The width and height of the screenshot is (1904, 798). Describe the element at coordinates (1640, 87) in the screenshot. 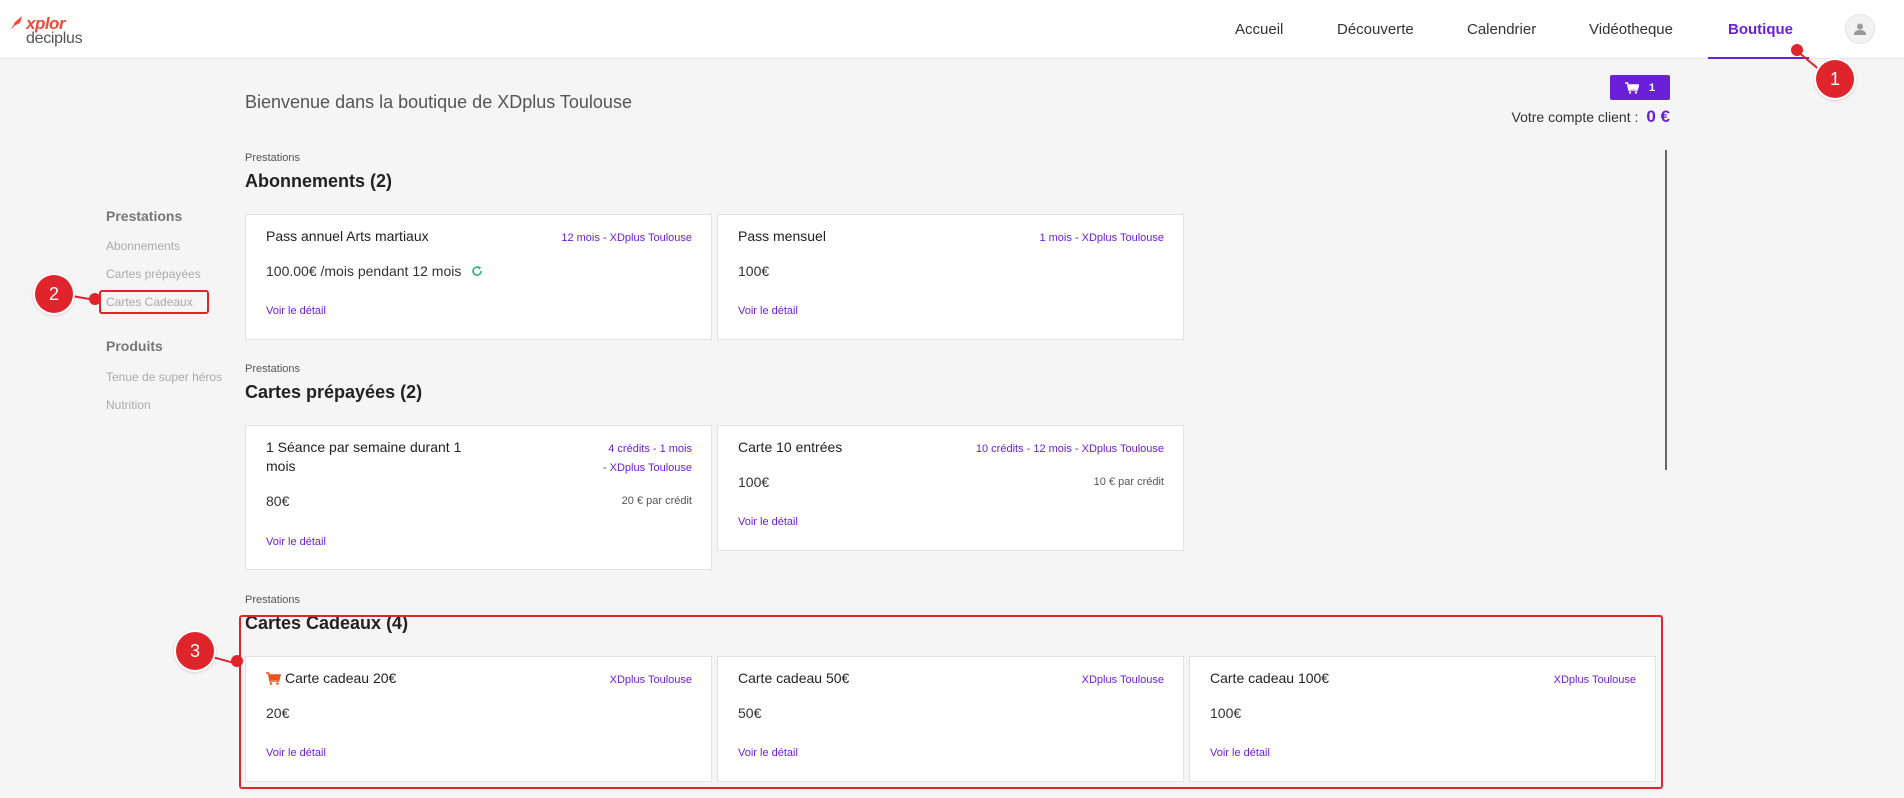

I see `cart-button: 1` at that location.